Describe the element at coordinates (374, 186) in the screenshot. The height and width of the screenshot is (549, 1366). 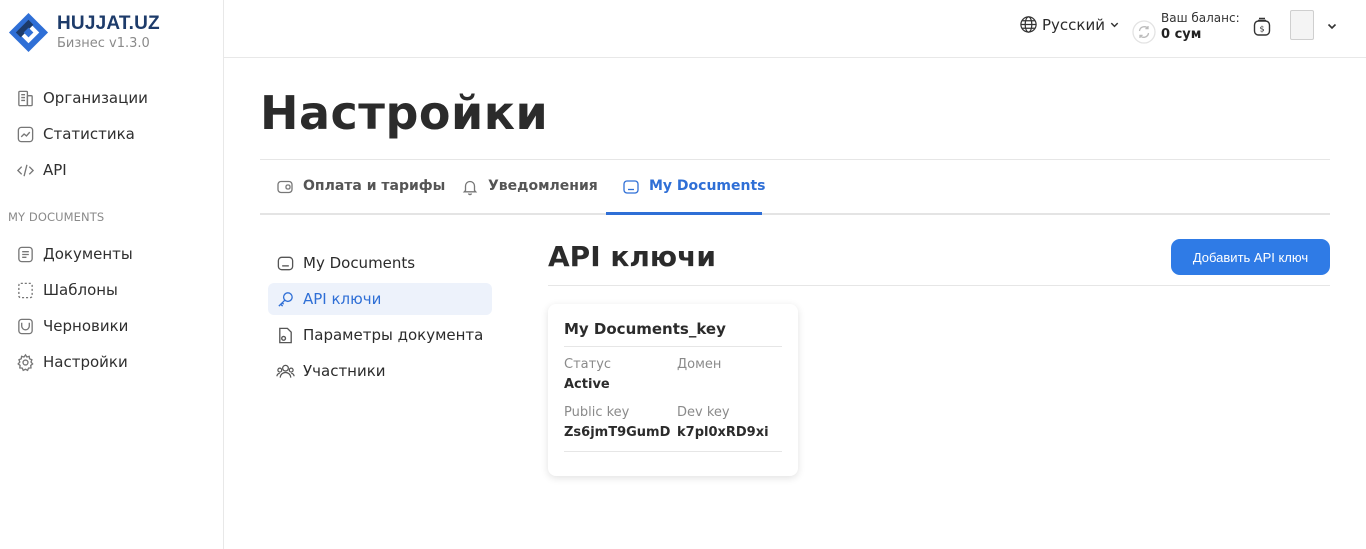
I see `tab-label: Оплата и тарифы` at that location.